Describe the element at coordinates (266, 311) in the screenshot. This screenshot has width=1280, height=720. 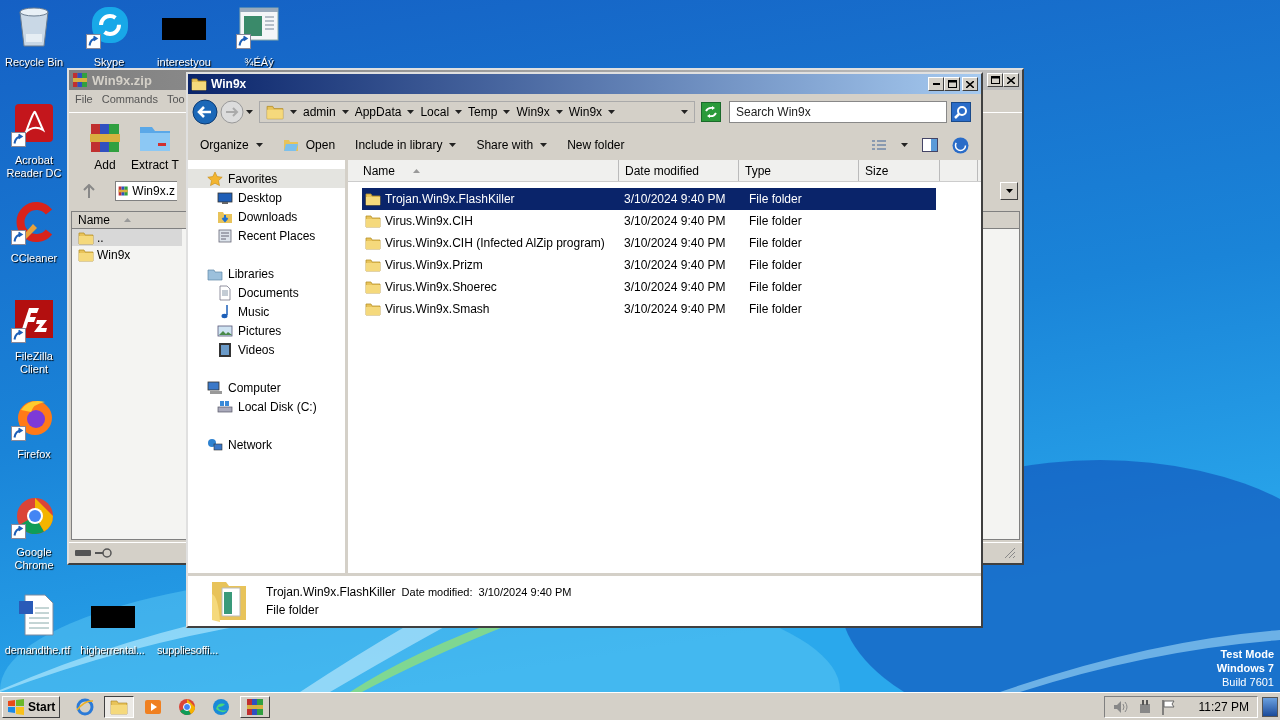
I see `nav-item: Music` at that location.